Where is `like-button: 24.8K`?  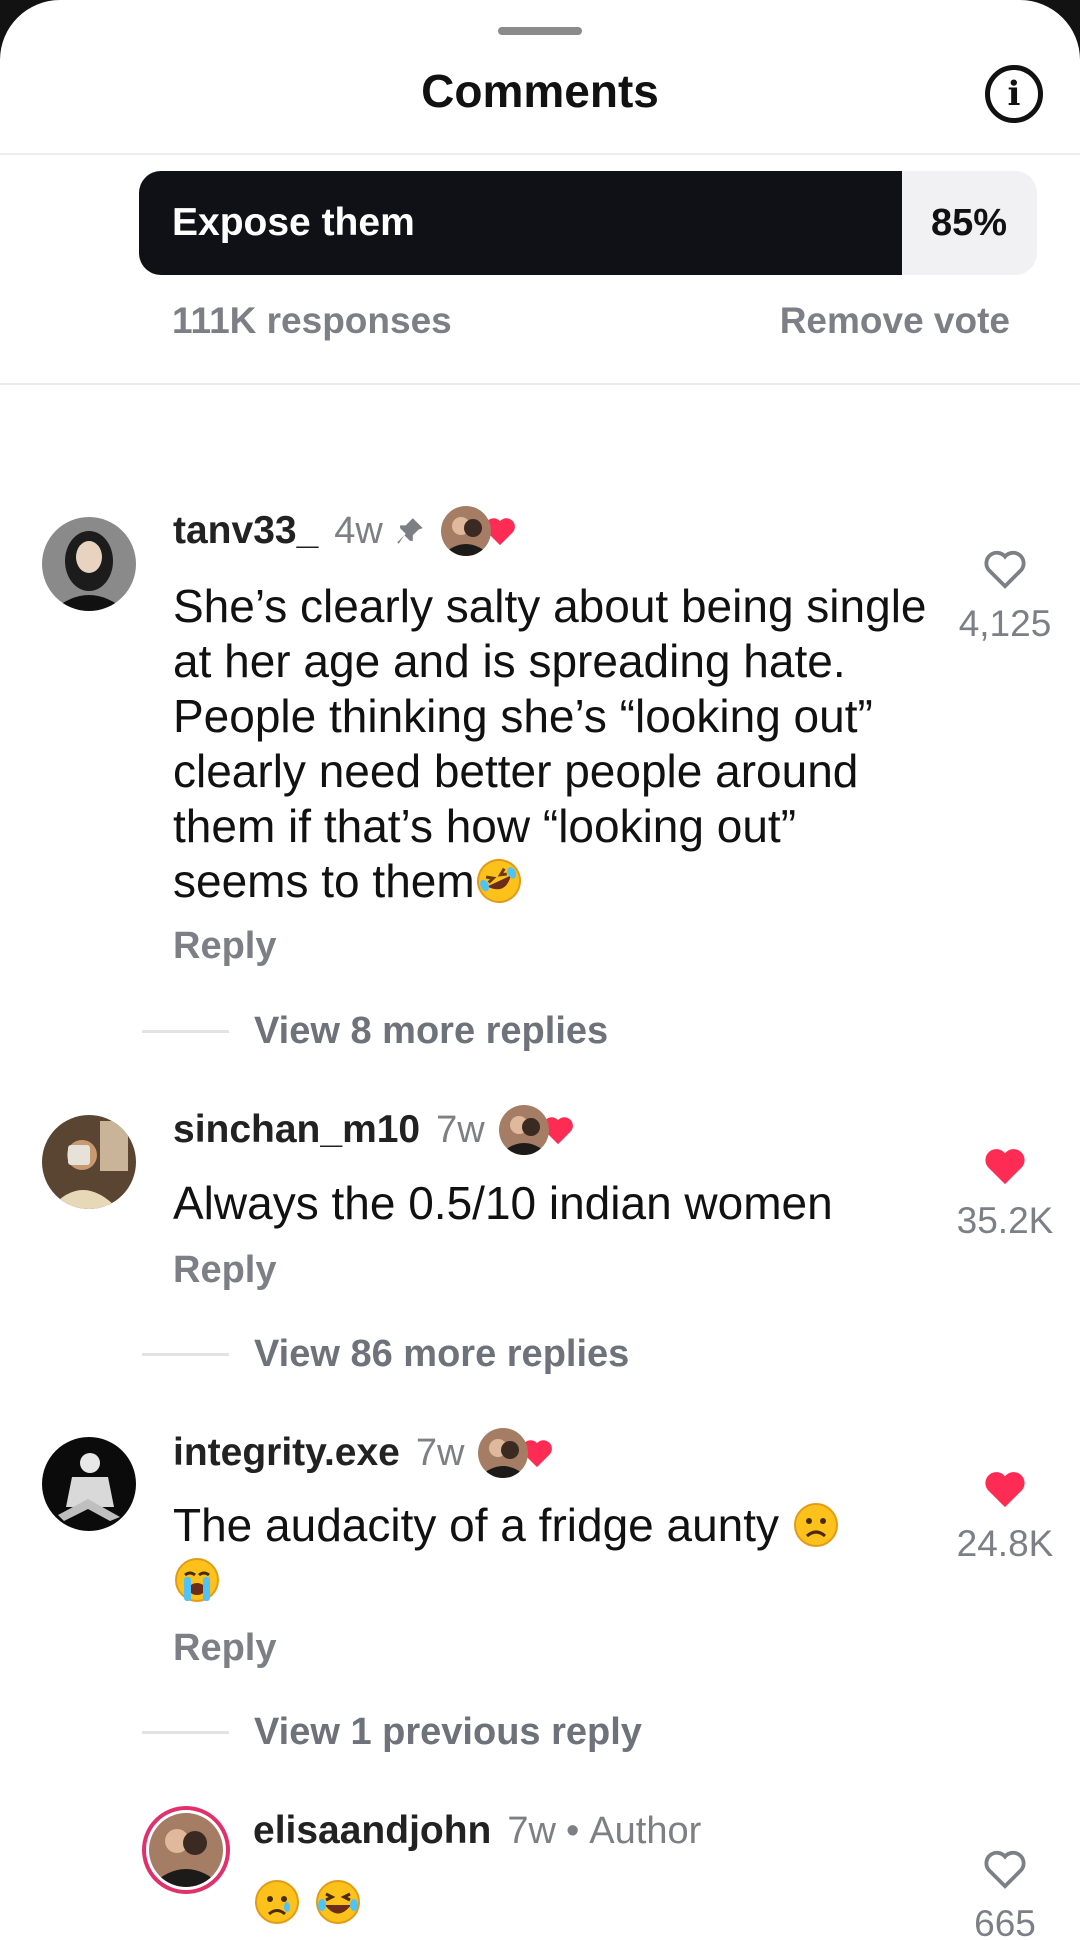
like-button: 24.8K is located at coordinates (1005, 1516).